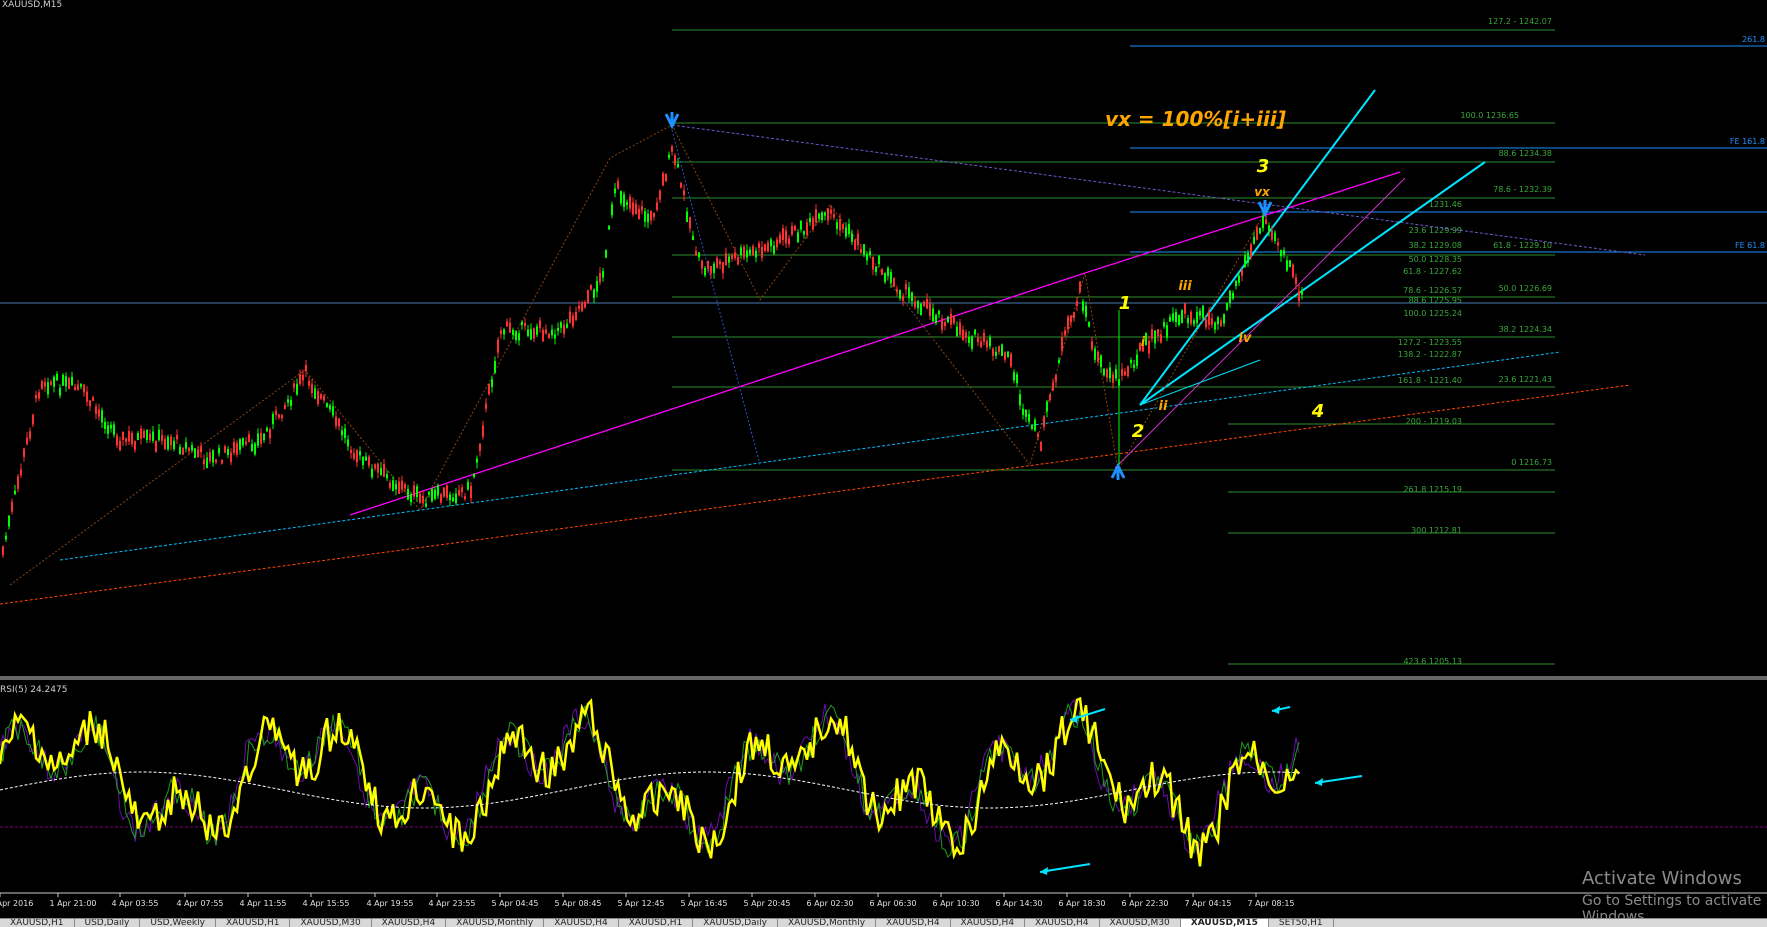  Describe the element at coordinates (1525, 329) in the screenshot. I see `fib-level-label: 38.2 1224.34` at that location.